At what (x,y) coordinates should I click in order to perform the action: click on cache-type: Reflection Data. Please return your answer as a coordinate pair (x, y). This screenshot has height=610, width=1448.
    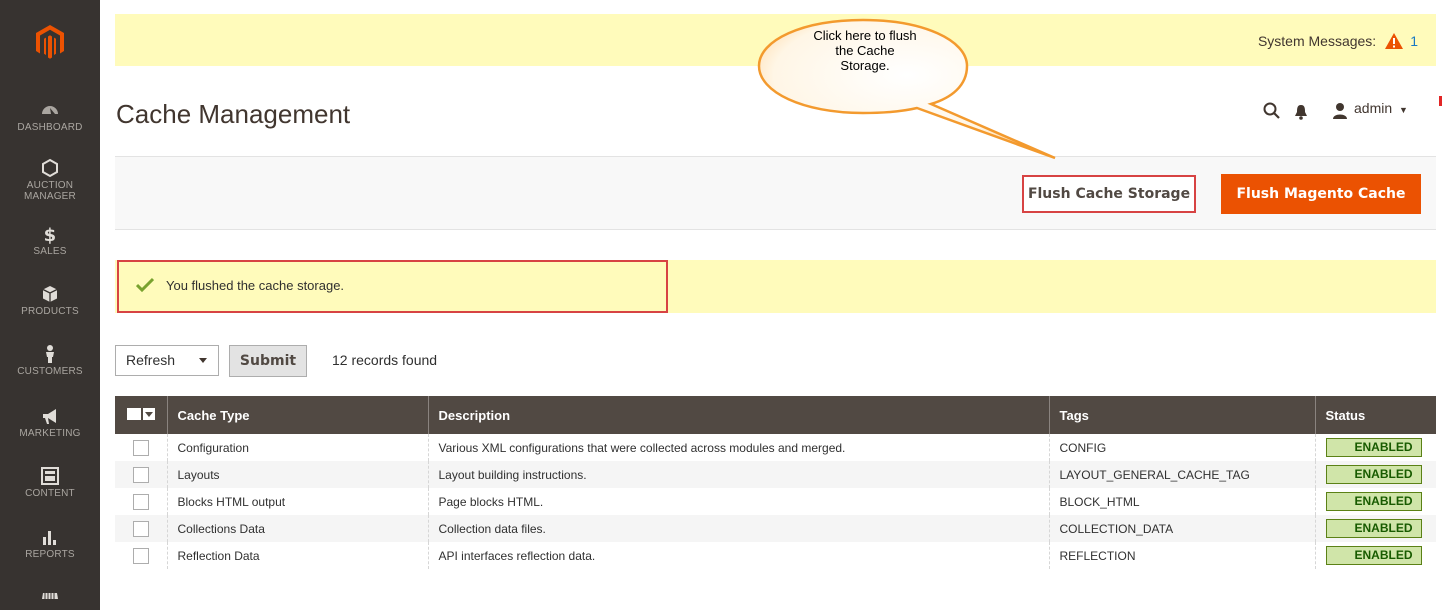
    Looking at the image, I should click on (297, 555).